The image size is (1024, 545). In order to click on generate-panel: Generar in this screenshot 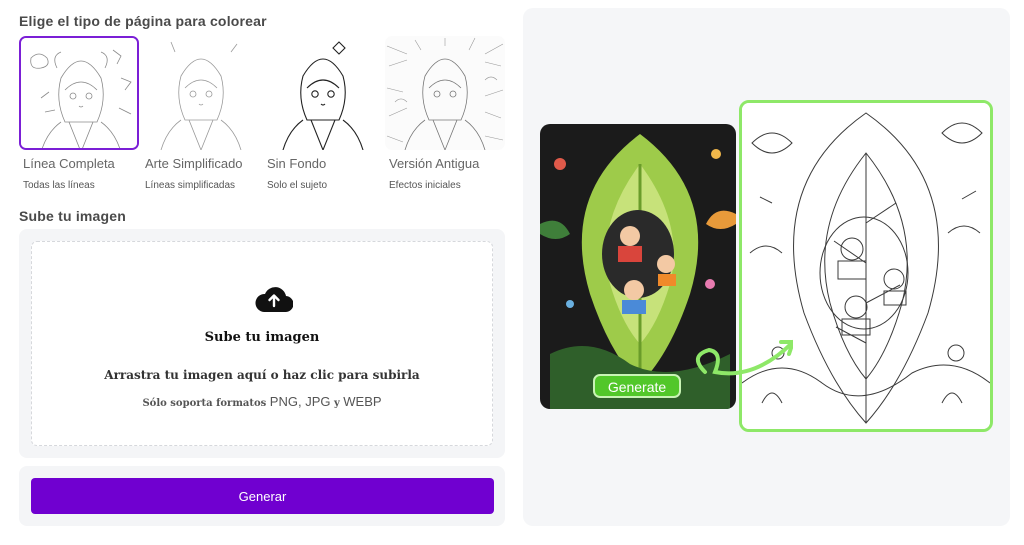, I will do `click(262, 496)`.